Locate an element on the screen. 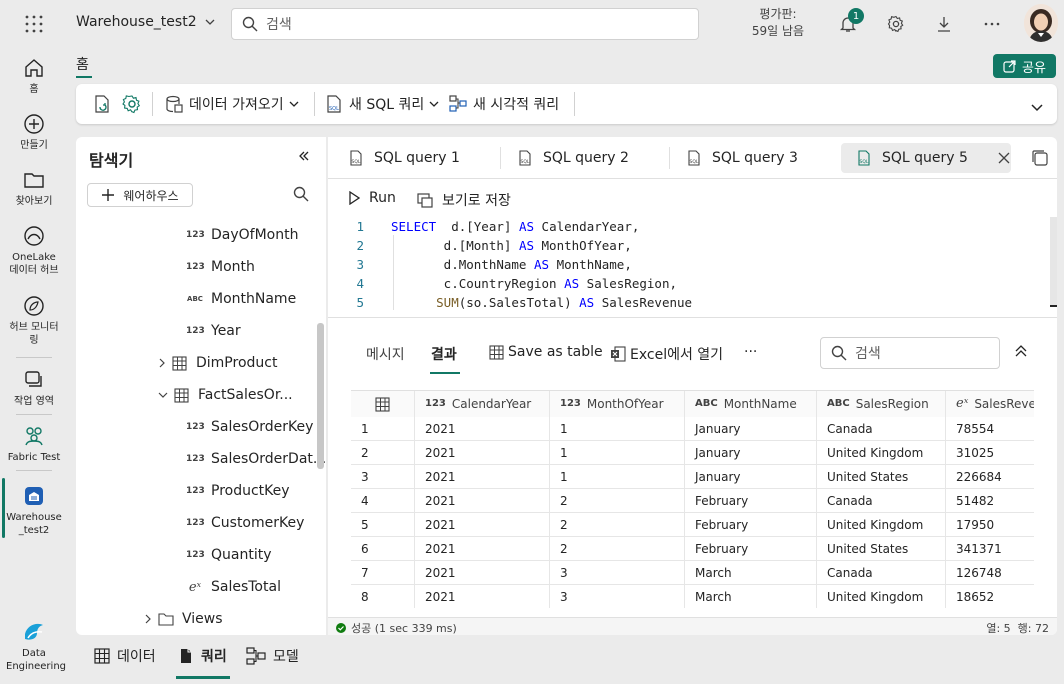 This screenshot has height=684, width=1064. rail-item-browse: 찾아보기 is located at coordinates (34, 188).